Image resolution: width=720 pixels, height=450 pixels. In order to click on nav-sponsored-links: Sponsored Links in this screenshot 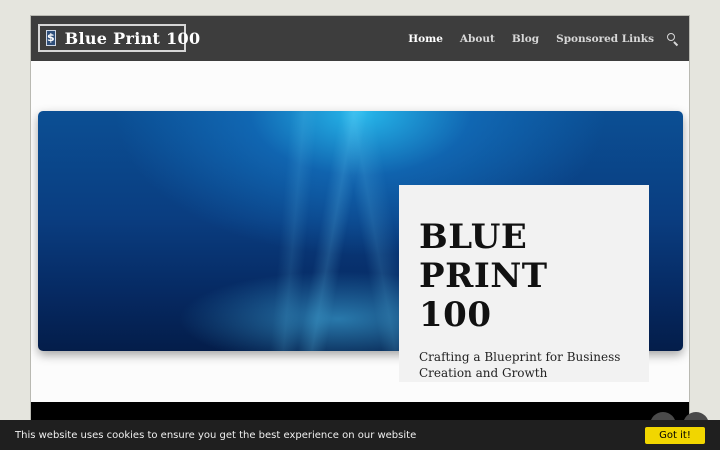, I will do `click(605, 39)`.